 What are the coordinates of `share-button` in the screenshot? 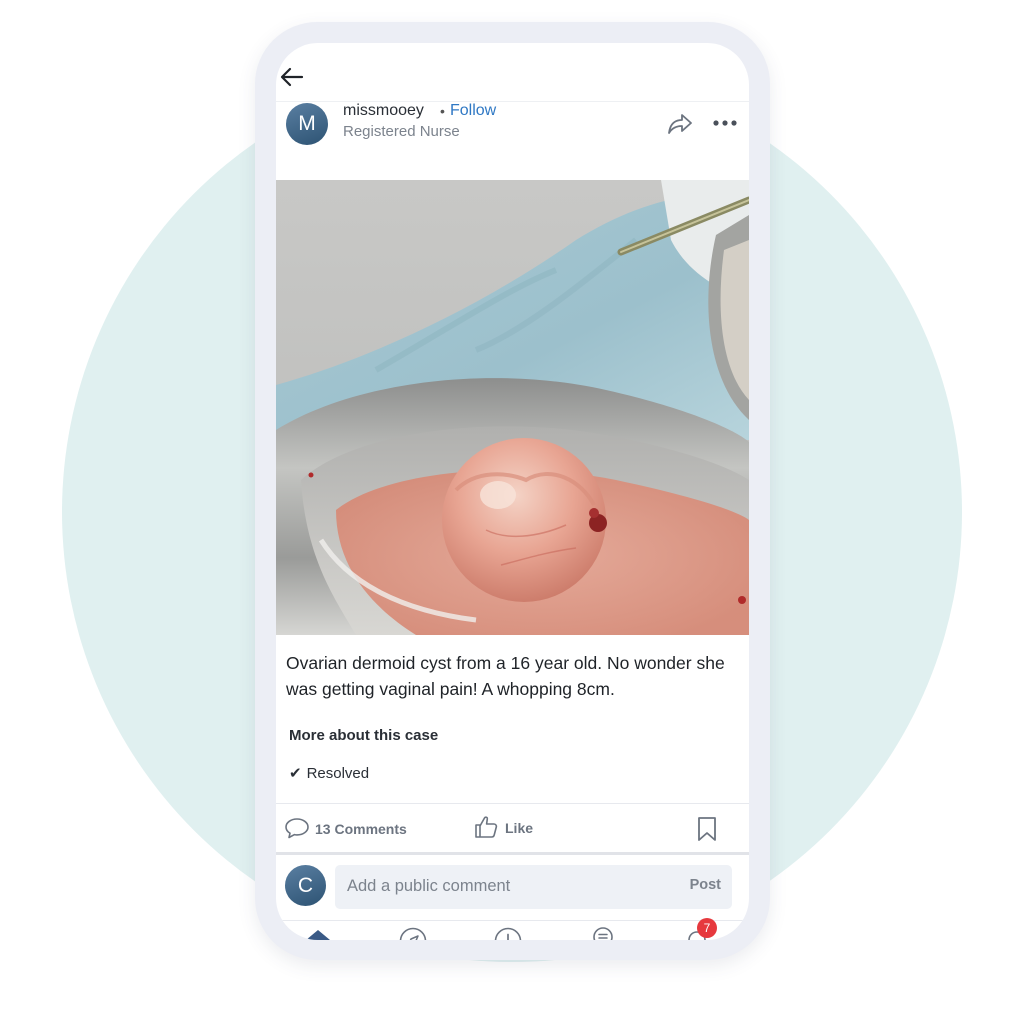 It's located at (680, 124).